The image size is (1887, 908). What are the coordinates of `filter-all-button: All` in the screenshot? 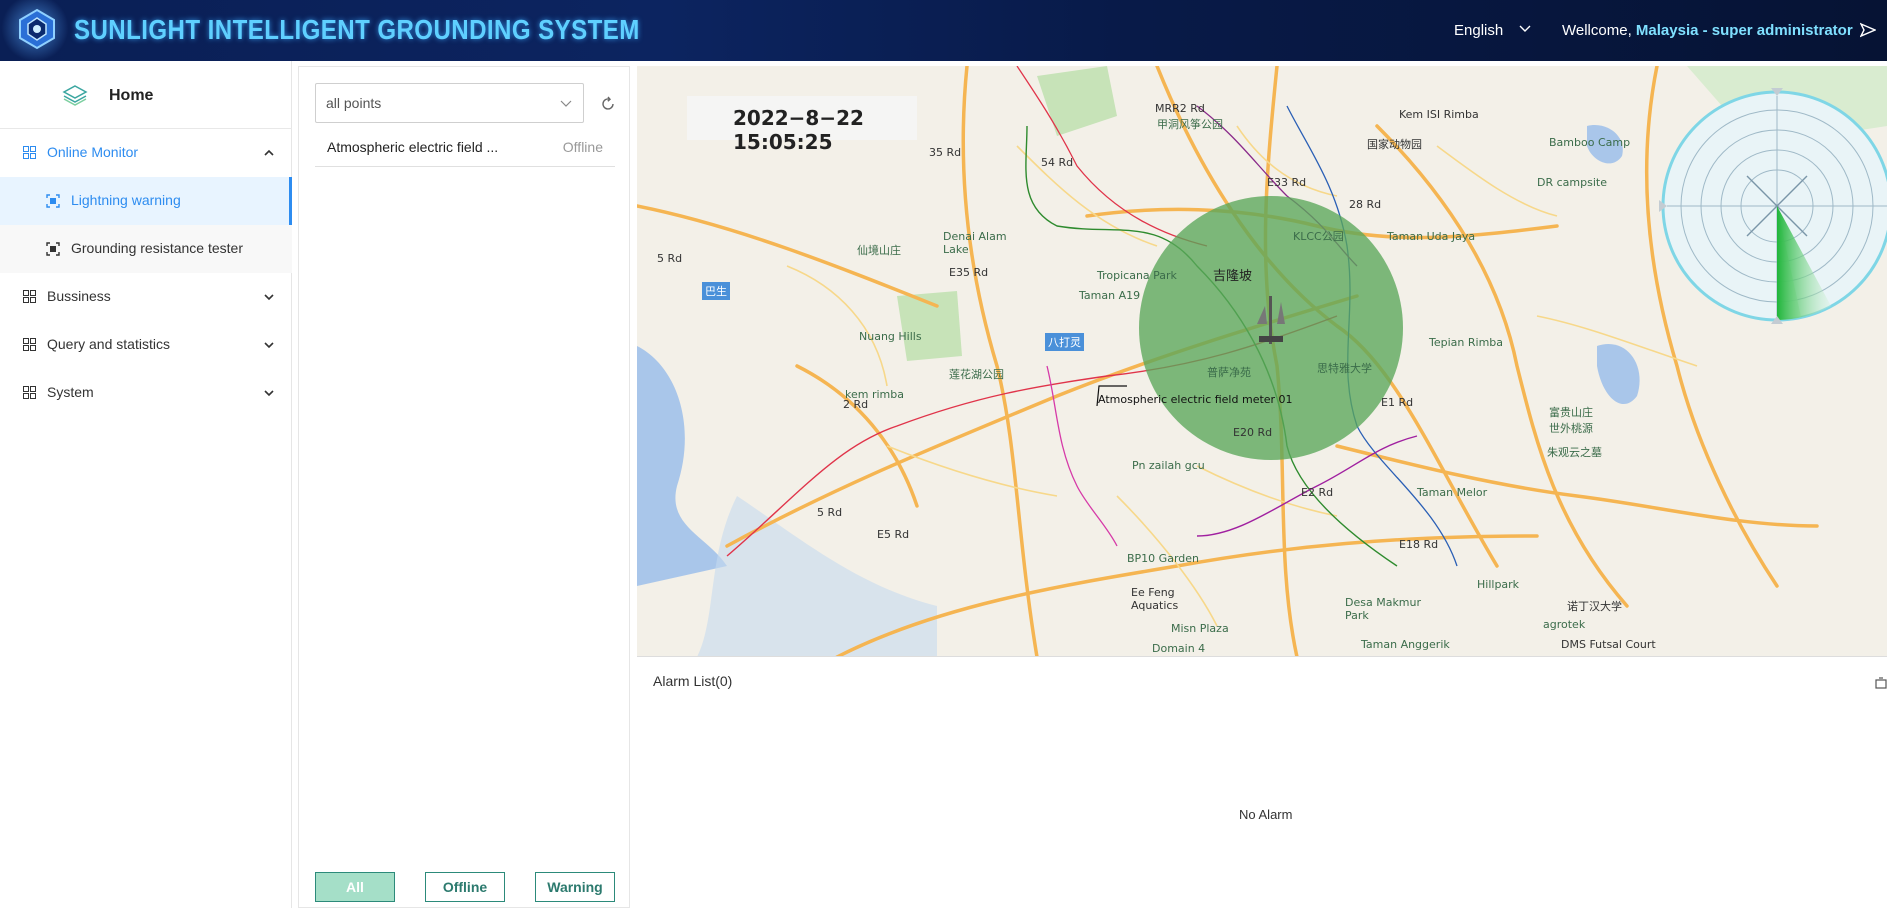 It's located at (355, 887).